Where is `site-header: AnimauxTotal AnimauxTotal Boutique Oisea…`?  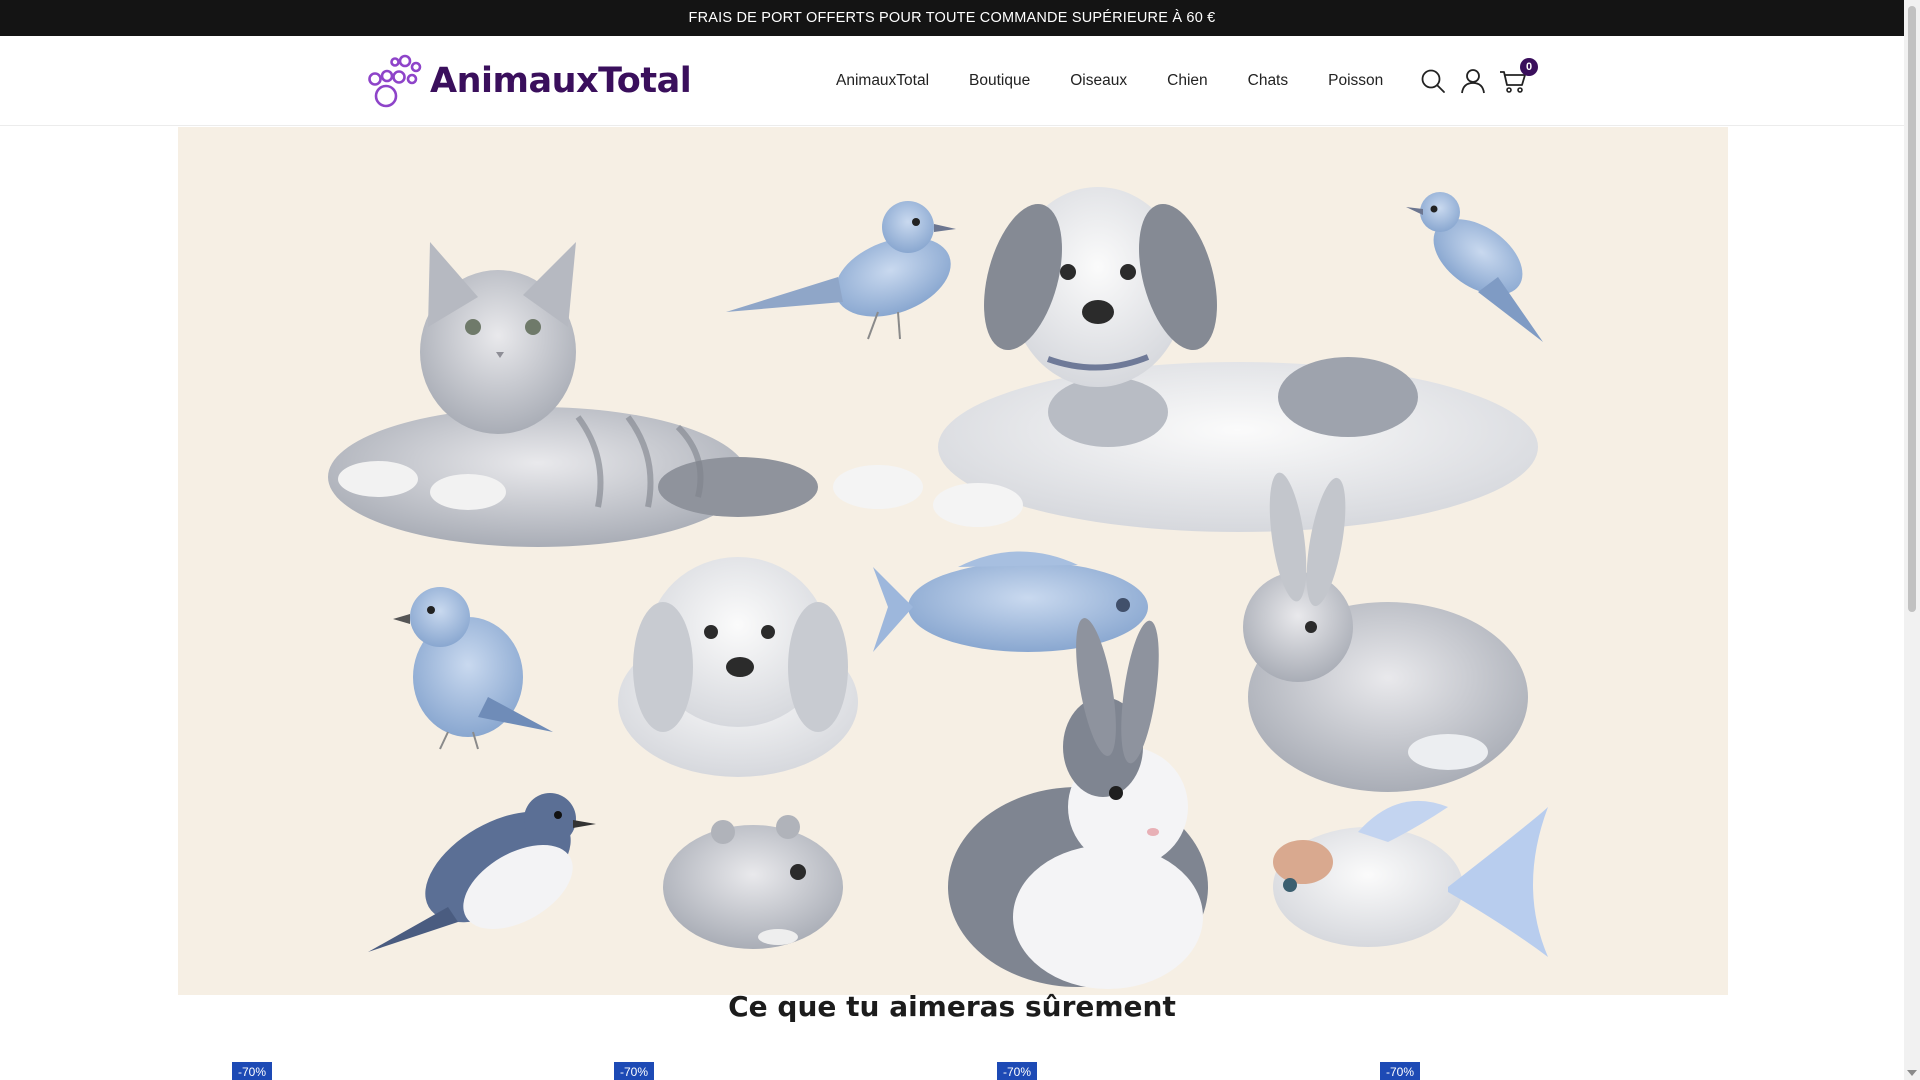
site-header: AnimauxTotal AnimauxTotal Boutique Oisea… is located at coordinates (952, 81).